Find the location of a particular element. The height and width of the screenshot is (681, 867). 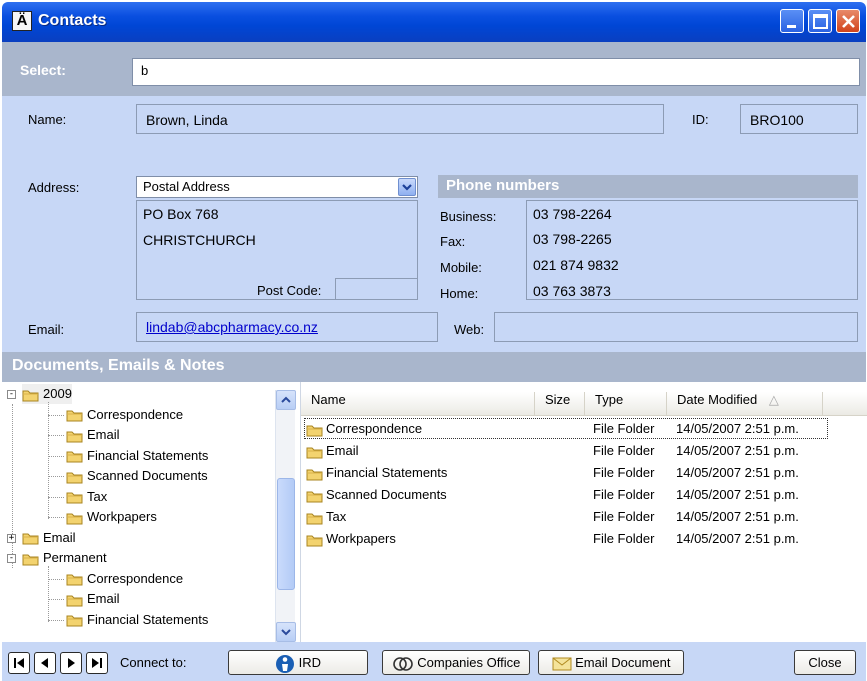

email-document-button: Email Document is located at coordinates (611, 662).